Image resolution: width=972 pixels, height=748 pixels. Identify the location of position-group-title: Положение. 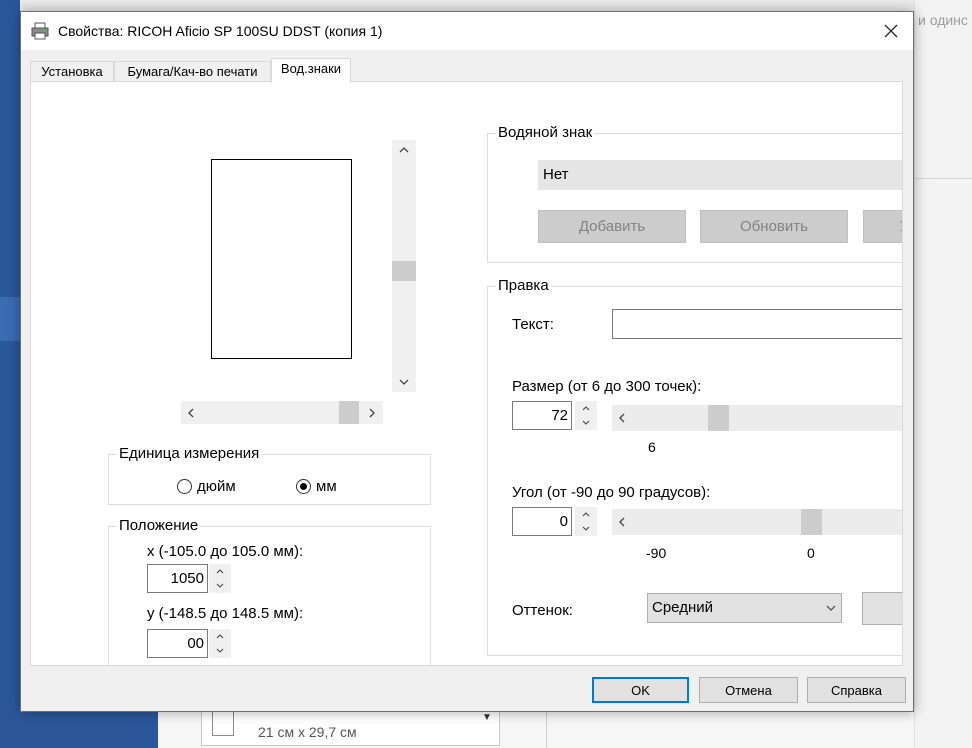
(159, 525).